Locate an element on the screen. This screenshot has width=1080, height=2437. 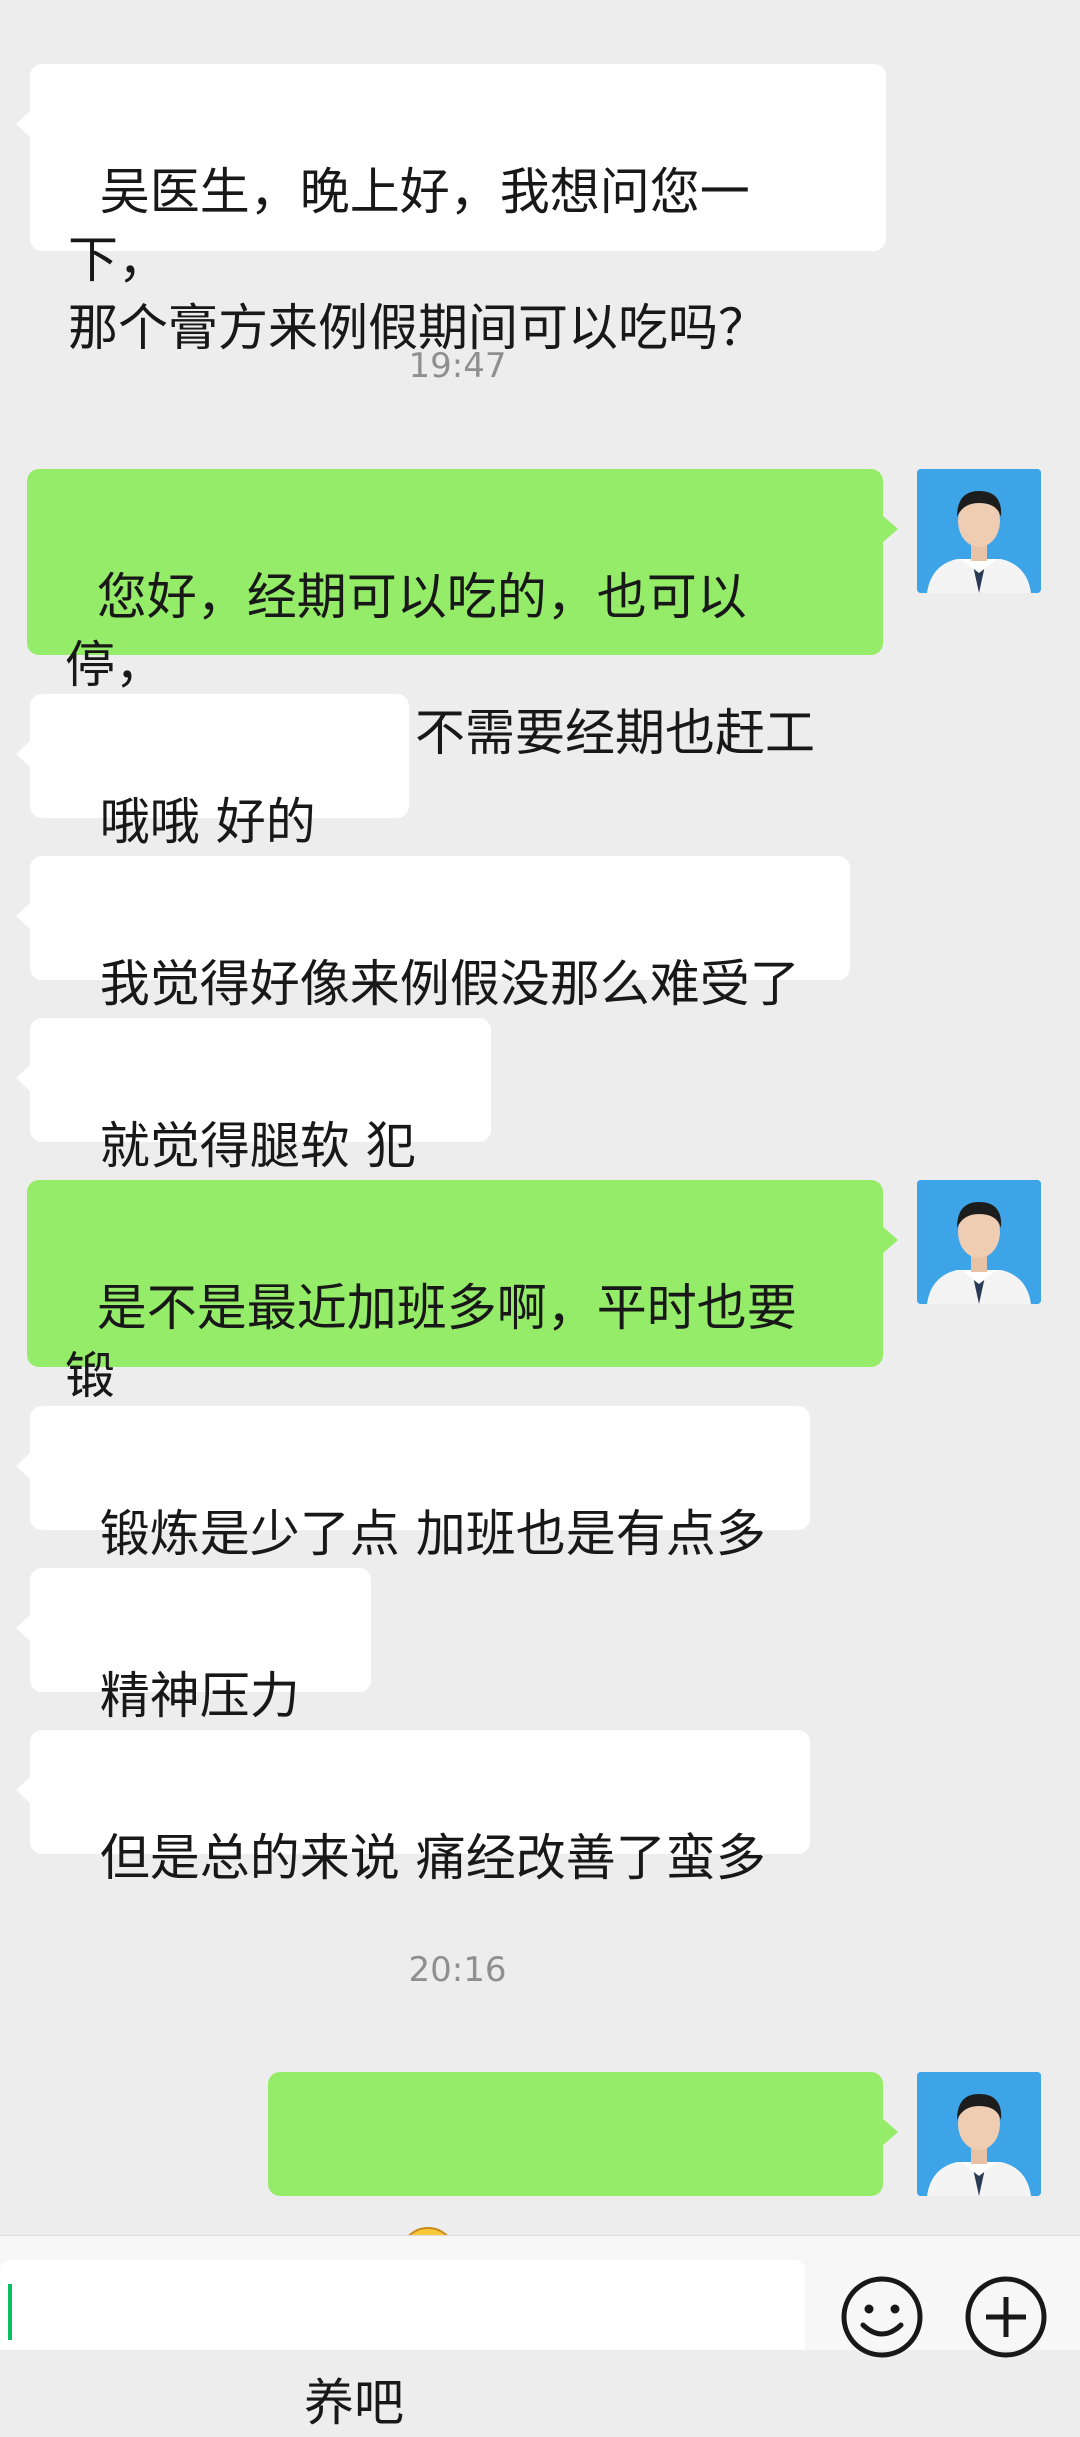
text-caret is located at coordinates (10, 2312).